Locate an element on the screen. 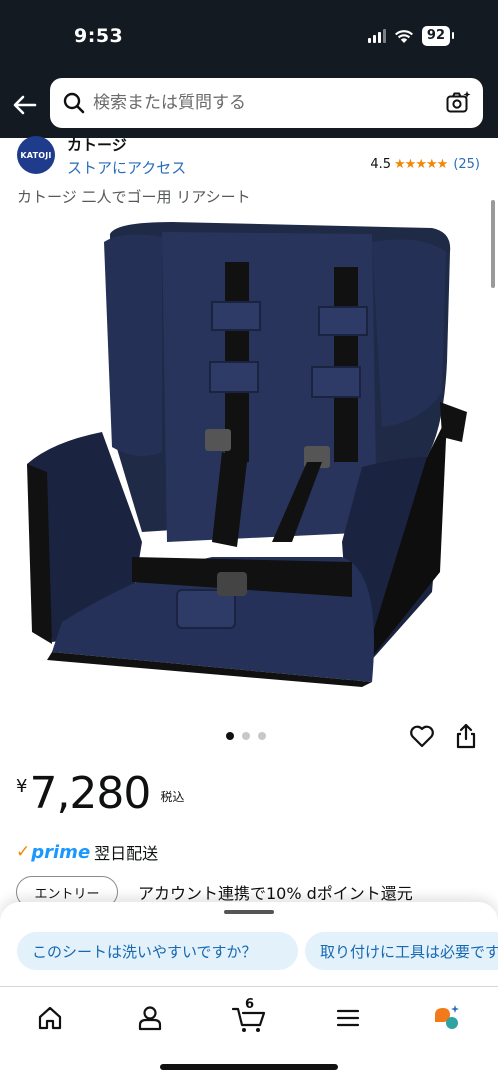 Image resolution: width=498 pixels, height=1080 pixels. status-time: 9:53 is located at coordinates (99, 36).